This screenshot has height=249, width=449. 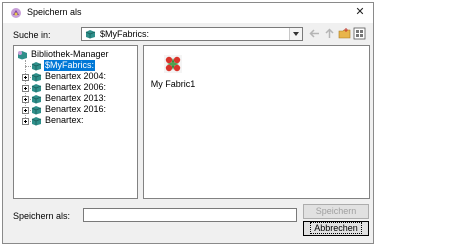 I want to click on tree-item-library-manager: Bibliothek-Manager, so click(x=63, y=54).